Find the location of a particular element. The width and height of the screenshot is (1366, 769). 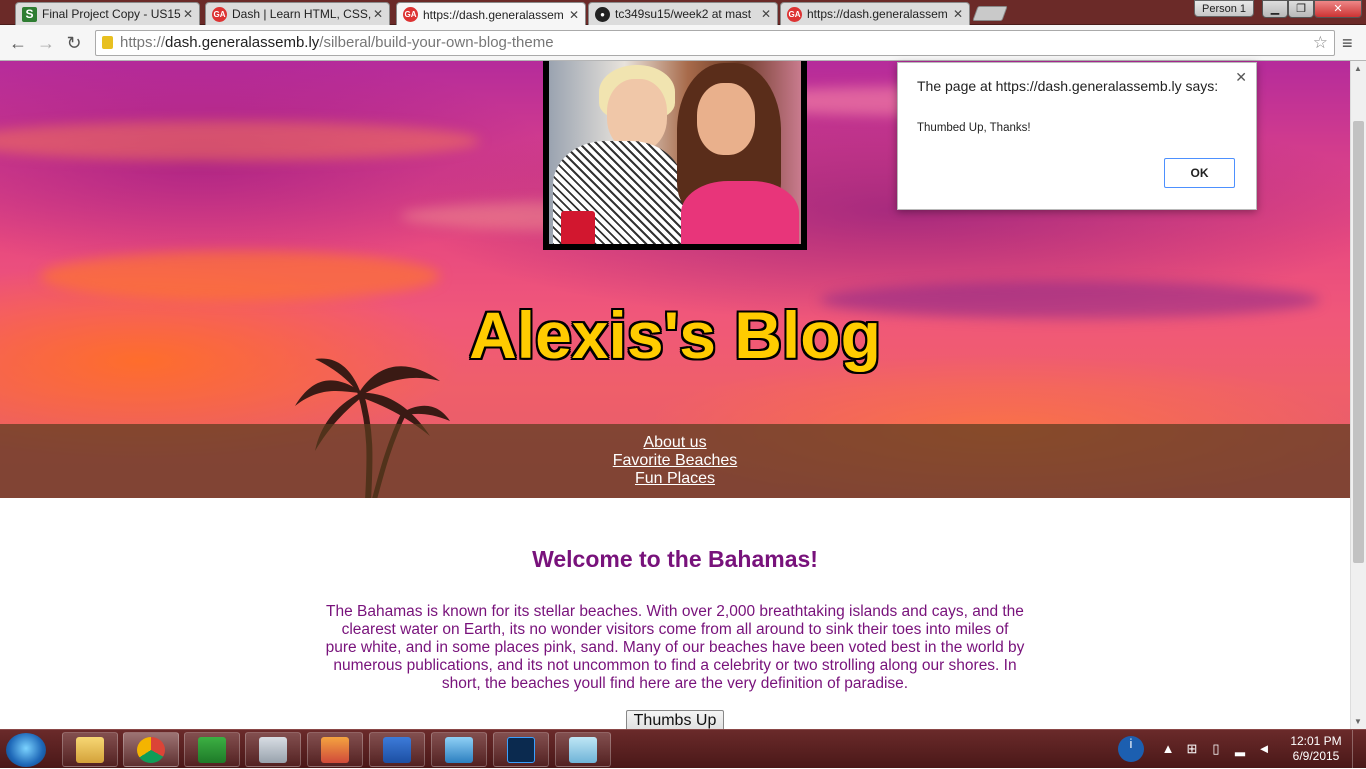

explorer-icon is located at coordinates (90, 749).